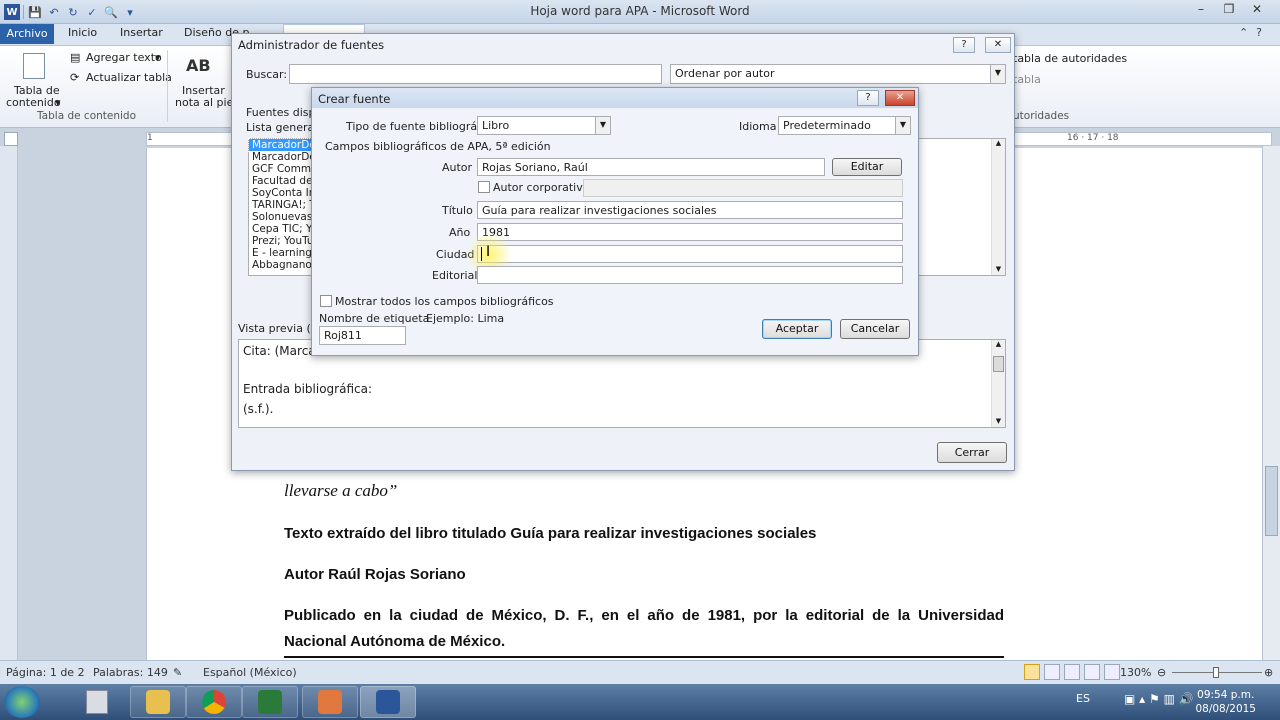  What do you see at coordinates (690, 232) in the screenshot?
I see `year-field: 1981` at bounding box center [690, 232].